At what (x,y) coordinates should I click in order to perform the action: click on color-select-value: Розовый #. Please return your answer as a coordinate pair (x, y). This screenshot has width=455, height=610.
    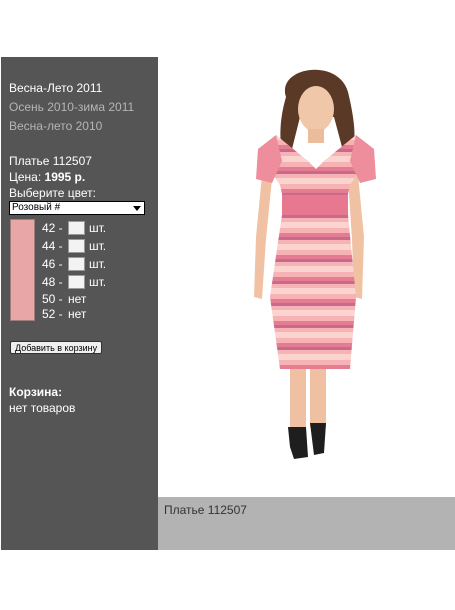
    Looking at the image, I should click on (36, 207).